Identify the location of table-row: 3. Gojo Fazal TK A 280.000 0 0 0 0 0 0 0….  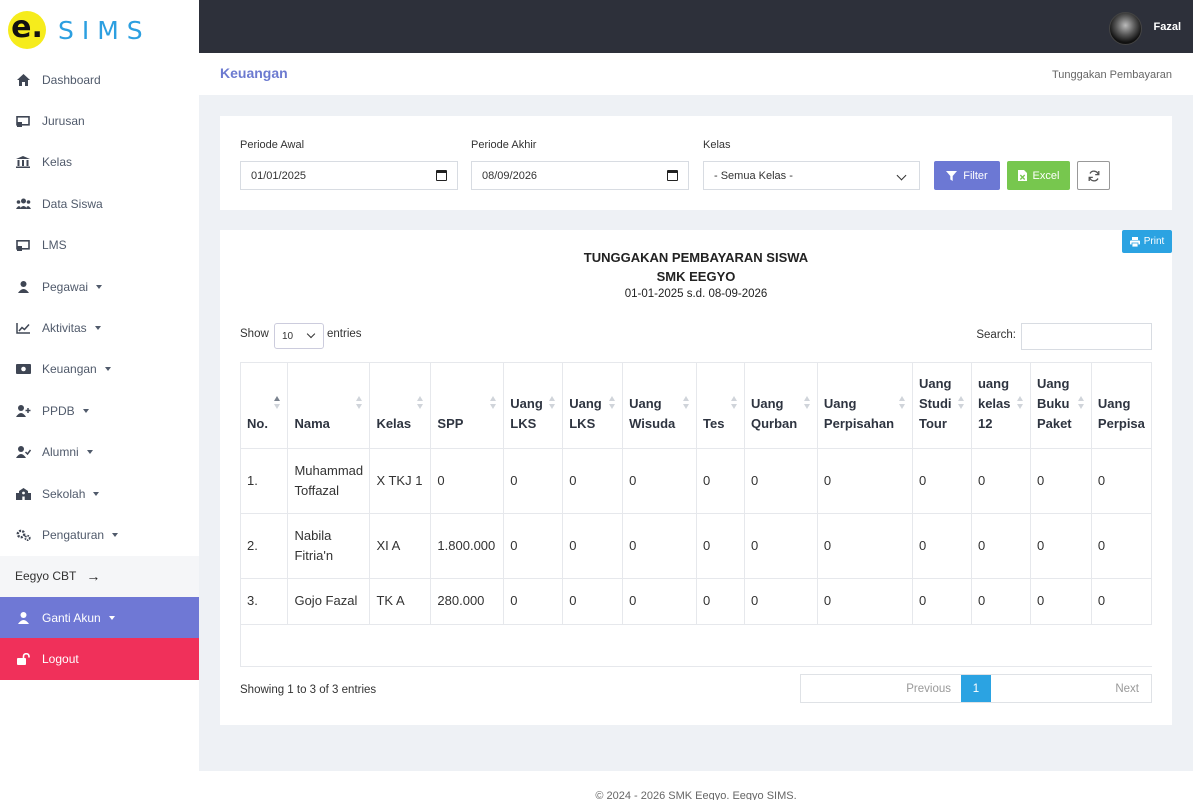
(696, 601).